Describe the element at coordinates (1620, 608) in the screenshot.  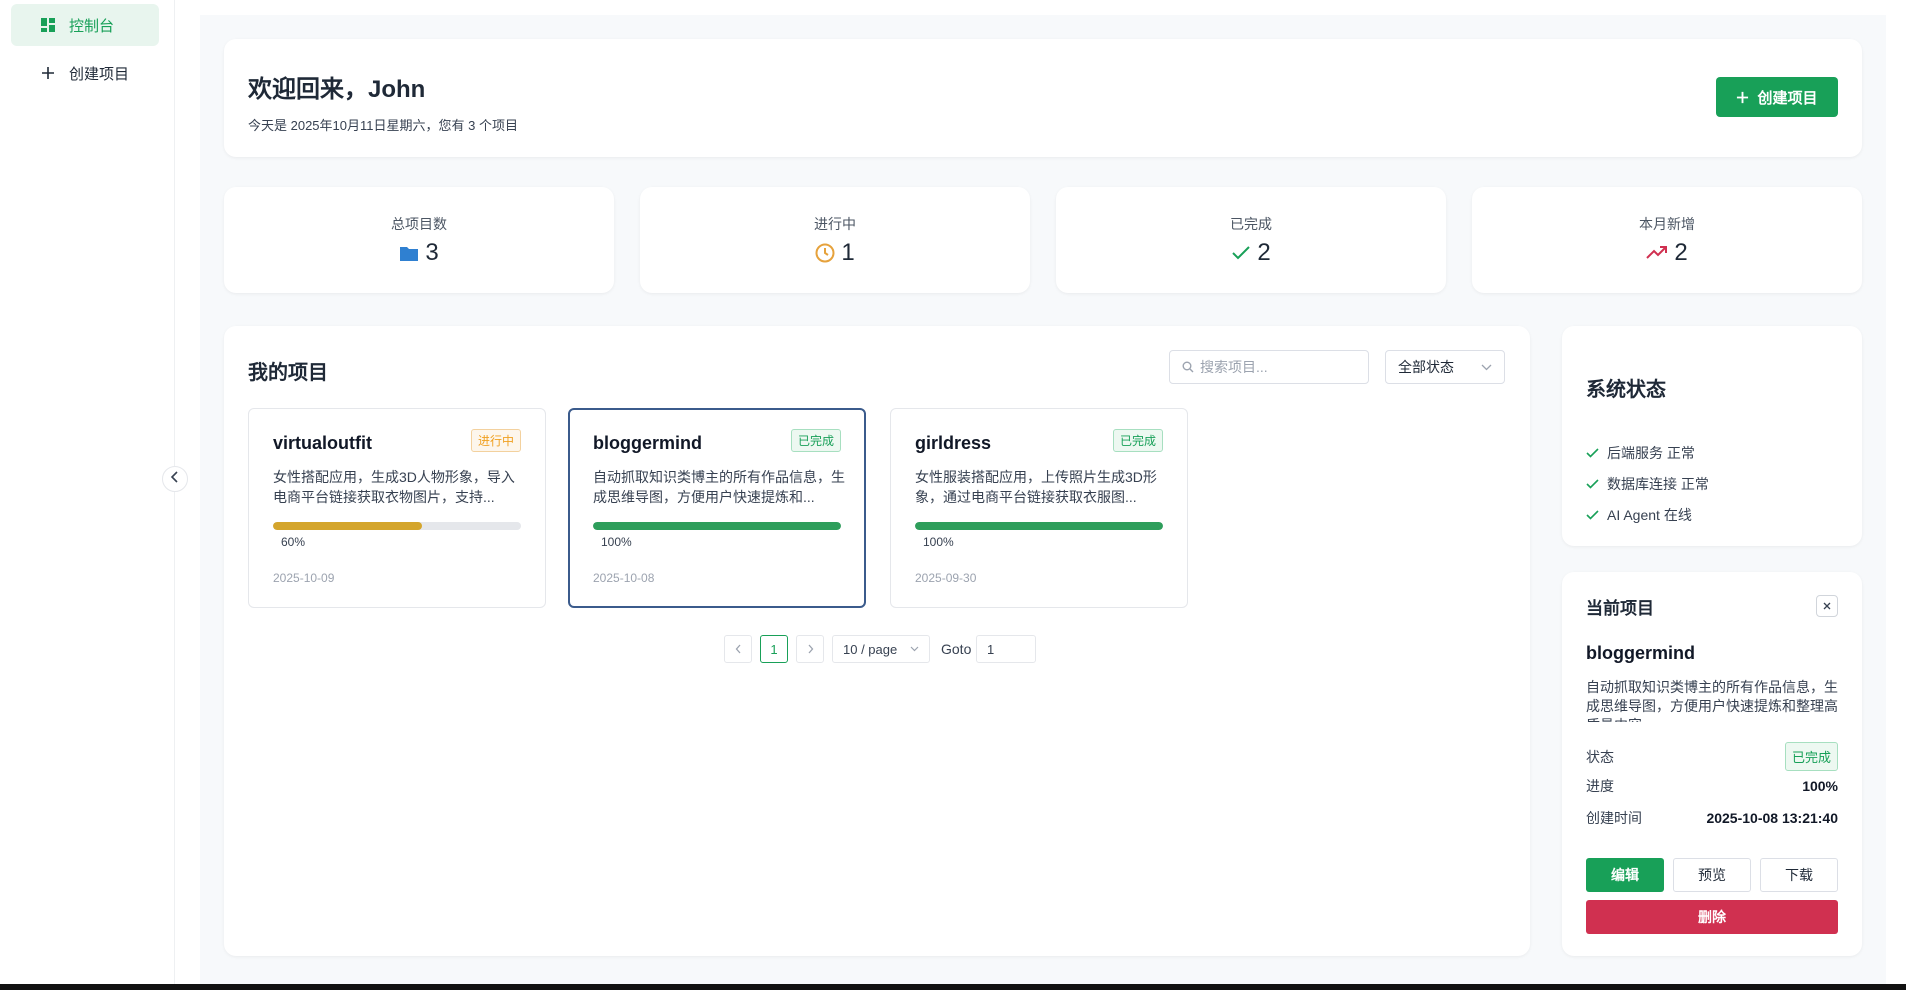
I see `current-project-title: 当前项目` at that location.